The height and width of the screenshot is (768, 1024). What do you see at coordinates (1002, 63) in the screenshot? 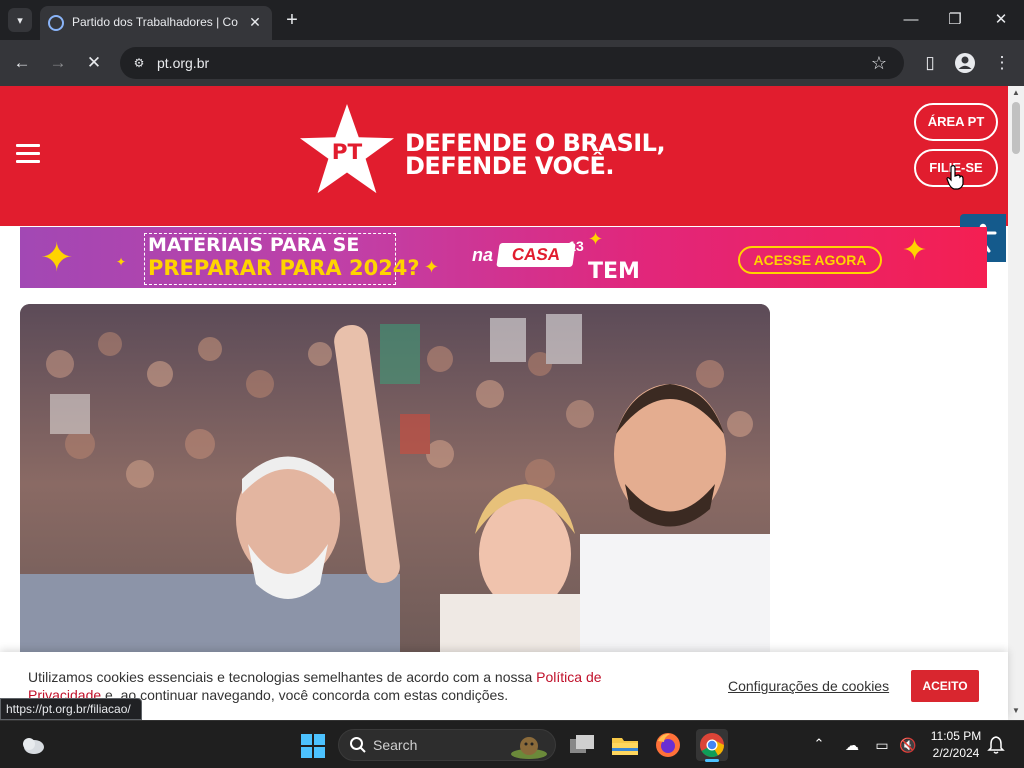
I see `browser-menu-icon: ⋮` at bounding box center [1002, 63].